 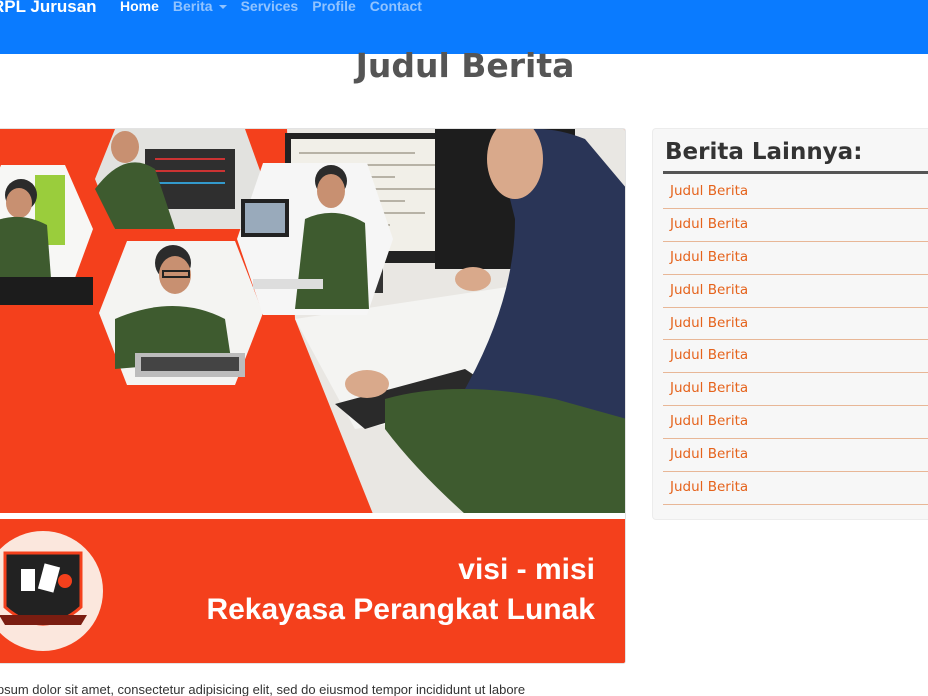 I want to click on sidebar-title-divider, so click(x=795, y=172).